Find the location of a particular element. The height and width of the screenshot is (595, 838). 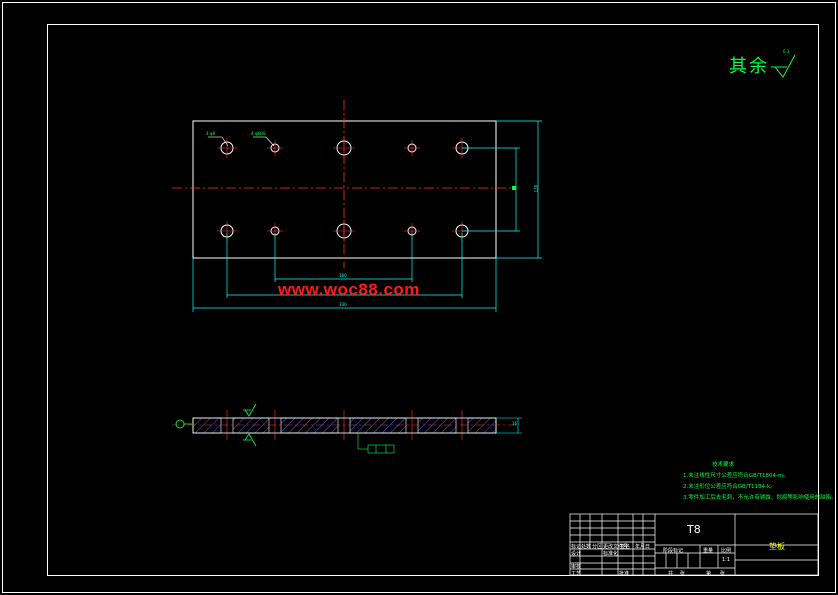

roughness-note: 其余 is located at coordinates (749, 65).